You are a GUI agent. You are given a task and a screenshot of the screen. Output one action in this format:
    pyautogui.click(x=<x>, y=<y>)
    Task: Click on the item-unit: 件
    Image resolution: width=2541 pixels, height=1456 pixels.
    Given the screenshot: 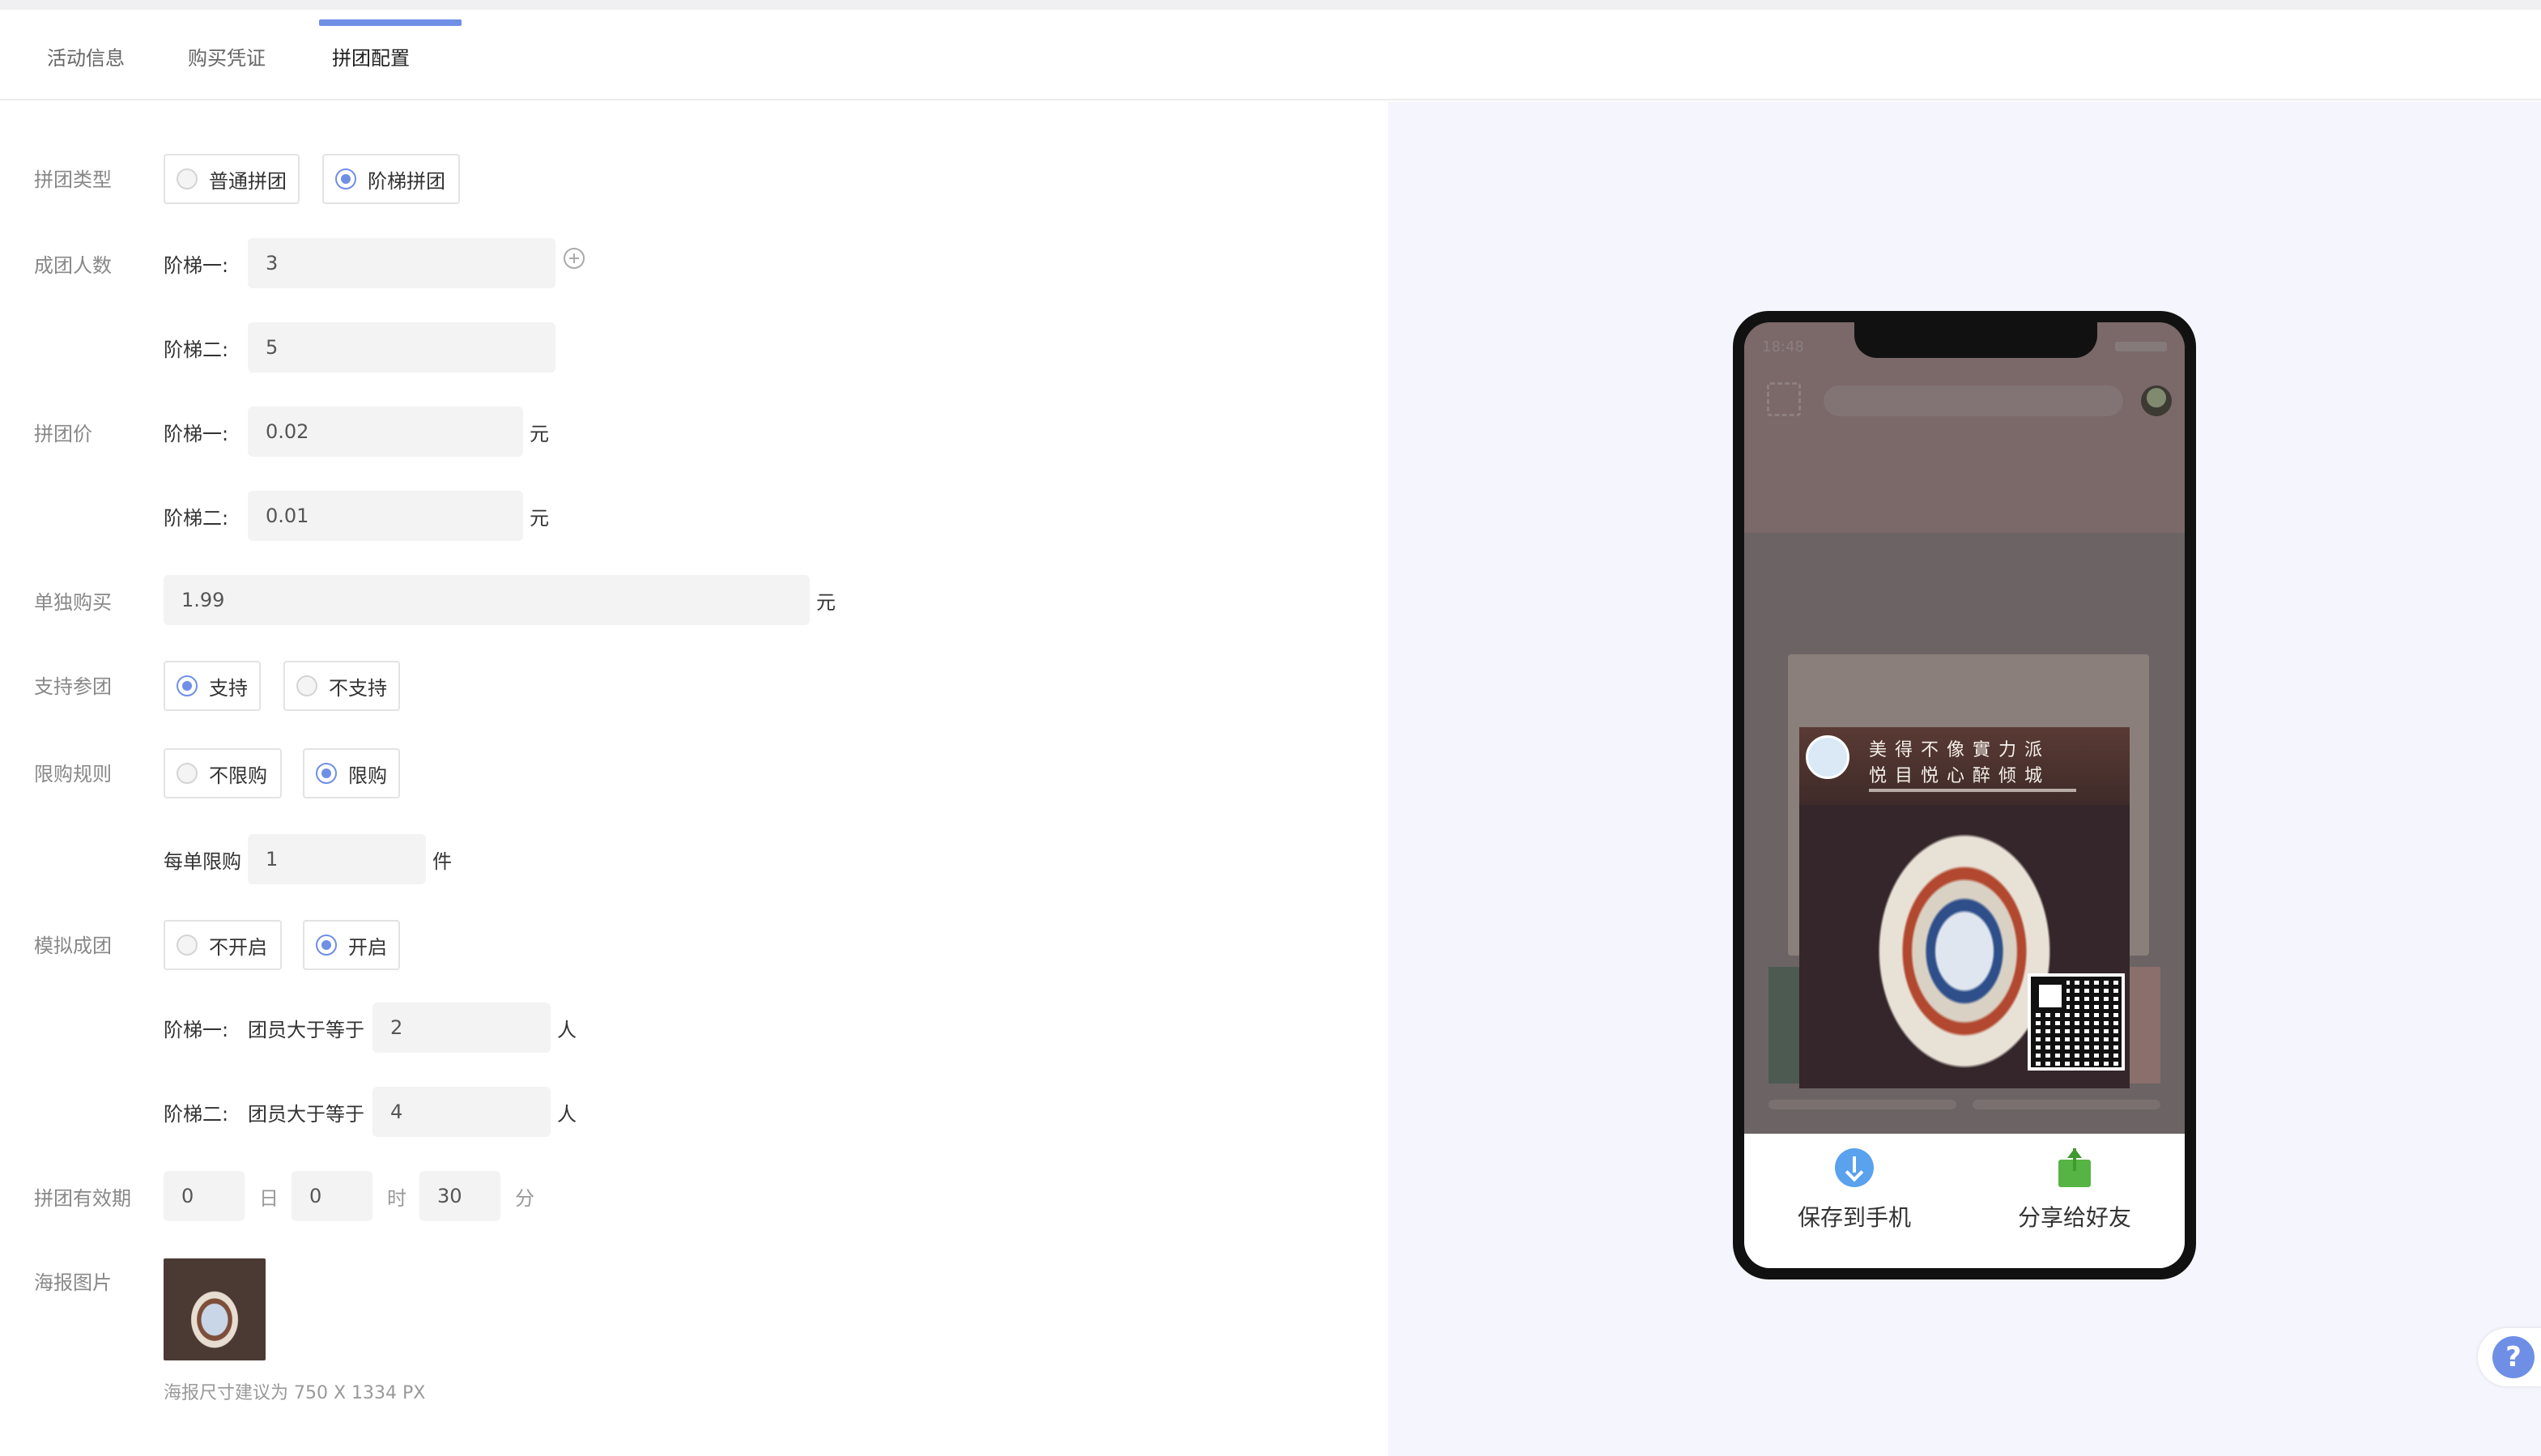 What is the action you would take?
    pyautogui.click(x=442, y=861)
    